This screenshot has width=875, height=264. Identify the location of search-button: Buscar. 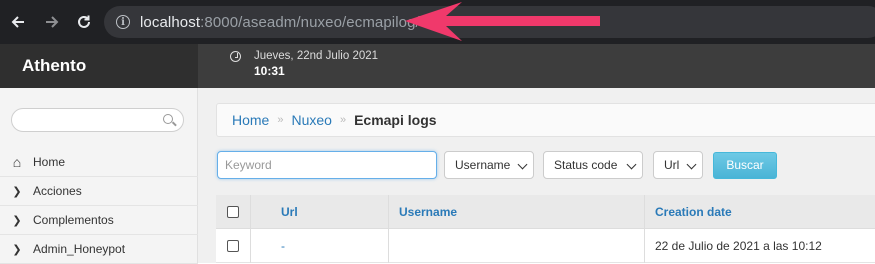
(745, 165).